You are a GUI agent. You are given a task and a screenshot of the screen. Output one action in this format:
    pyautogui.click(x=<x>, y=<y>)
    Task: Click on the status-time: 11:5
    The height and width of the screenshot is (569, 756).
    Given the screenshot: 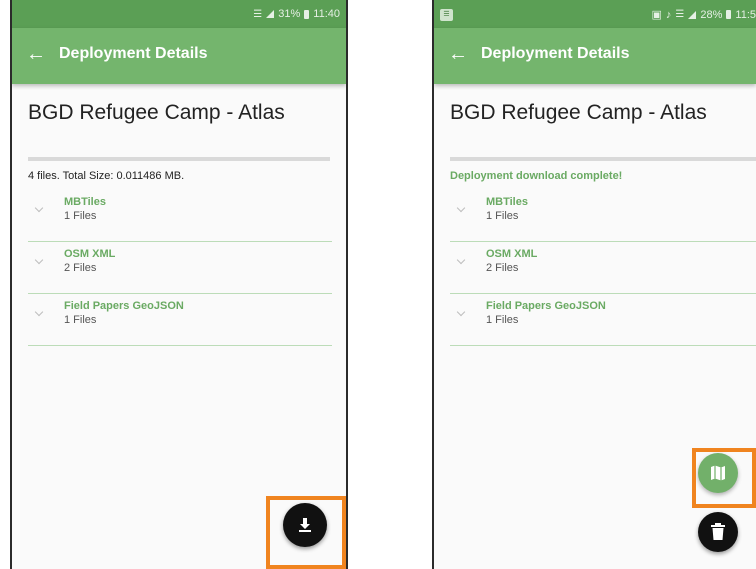 What is the action you would take?
    pyautogui.click(x=745, y=14)
    